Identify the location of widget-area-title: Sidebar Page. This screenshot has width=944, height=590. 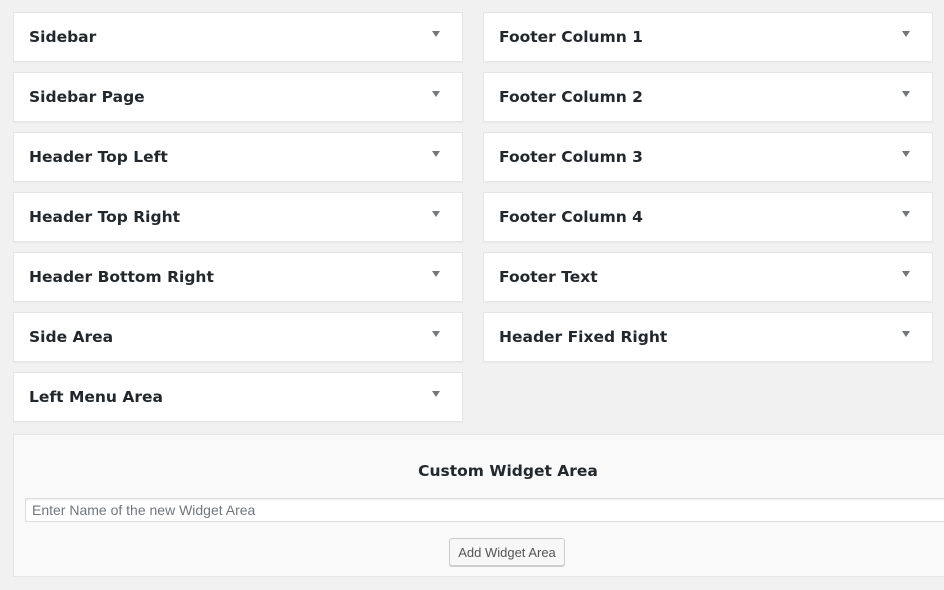
(87, 97).